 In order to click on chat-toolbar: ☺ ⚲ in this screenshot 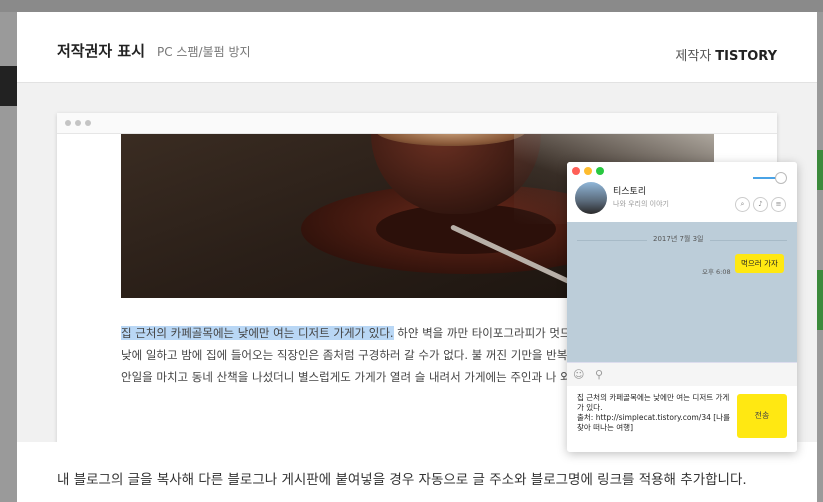, I will do `click(682, 374)`.